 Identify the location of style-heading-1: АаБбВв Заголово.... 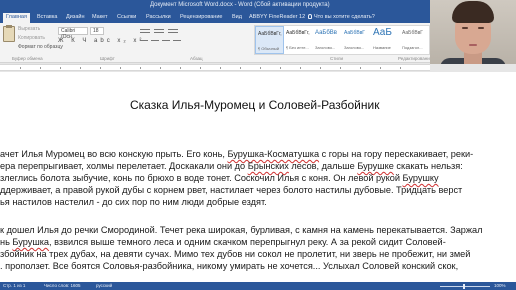
(327, 40).